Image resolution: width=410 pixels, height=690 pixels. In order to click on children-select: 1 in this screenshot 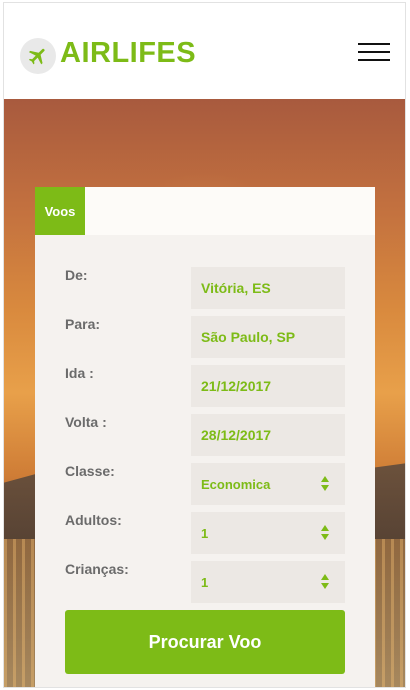, I will do `click(268, 582)`.